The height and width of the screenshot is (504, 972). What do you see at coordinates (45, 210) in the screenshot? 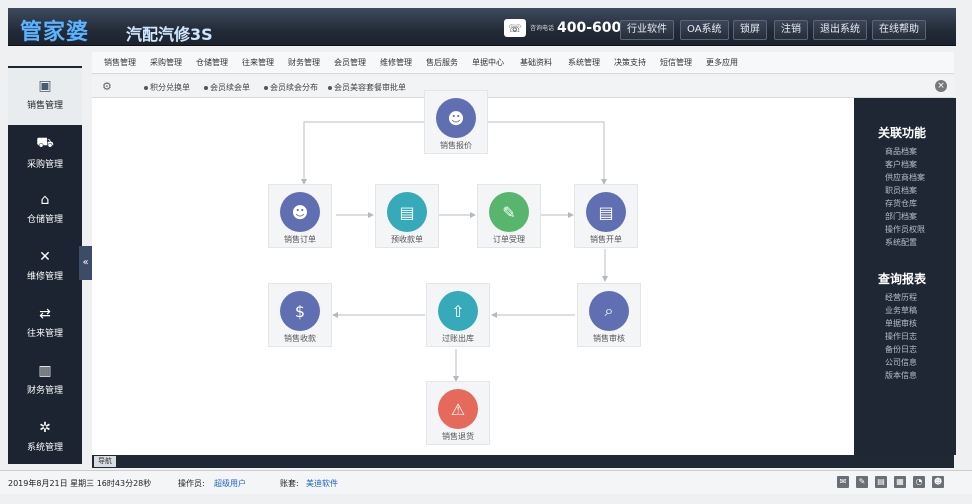
I see `sidebar-item-warehouse: ⌂ 仓储管理` at bounding box center [45, 210].